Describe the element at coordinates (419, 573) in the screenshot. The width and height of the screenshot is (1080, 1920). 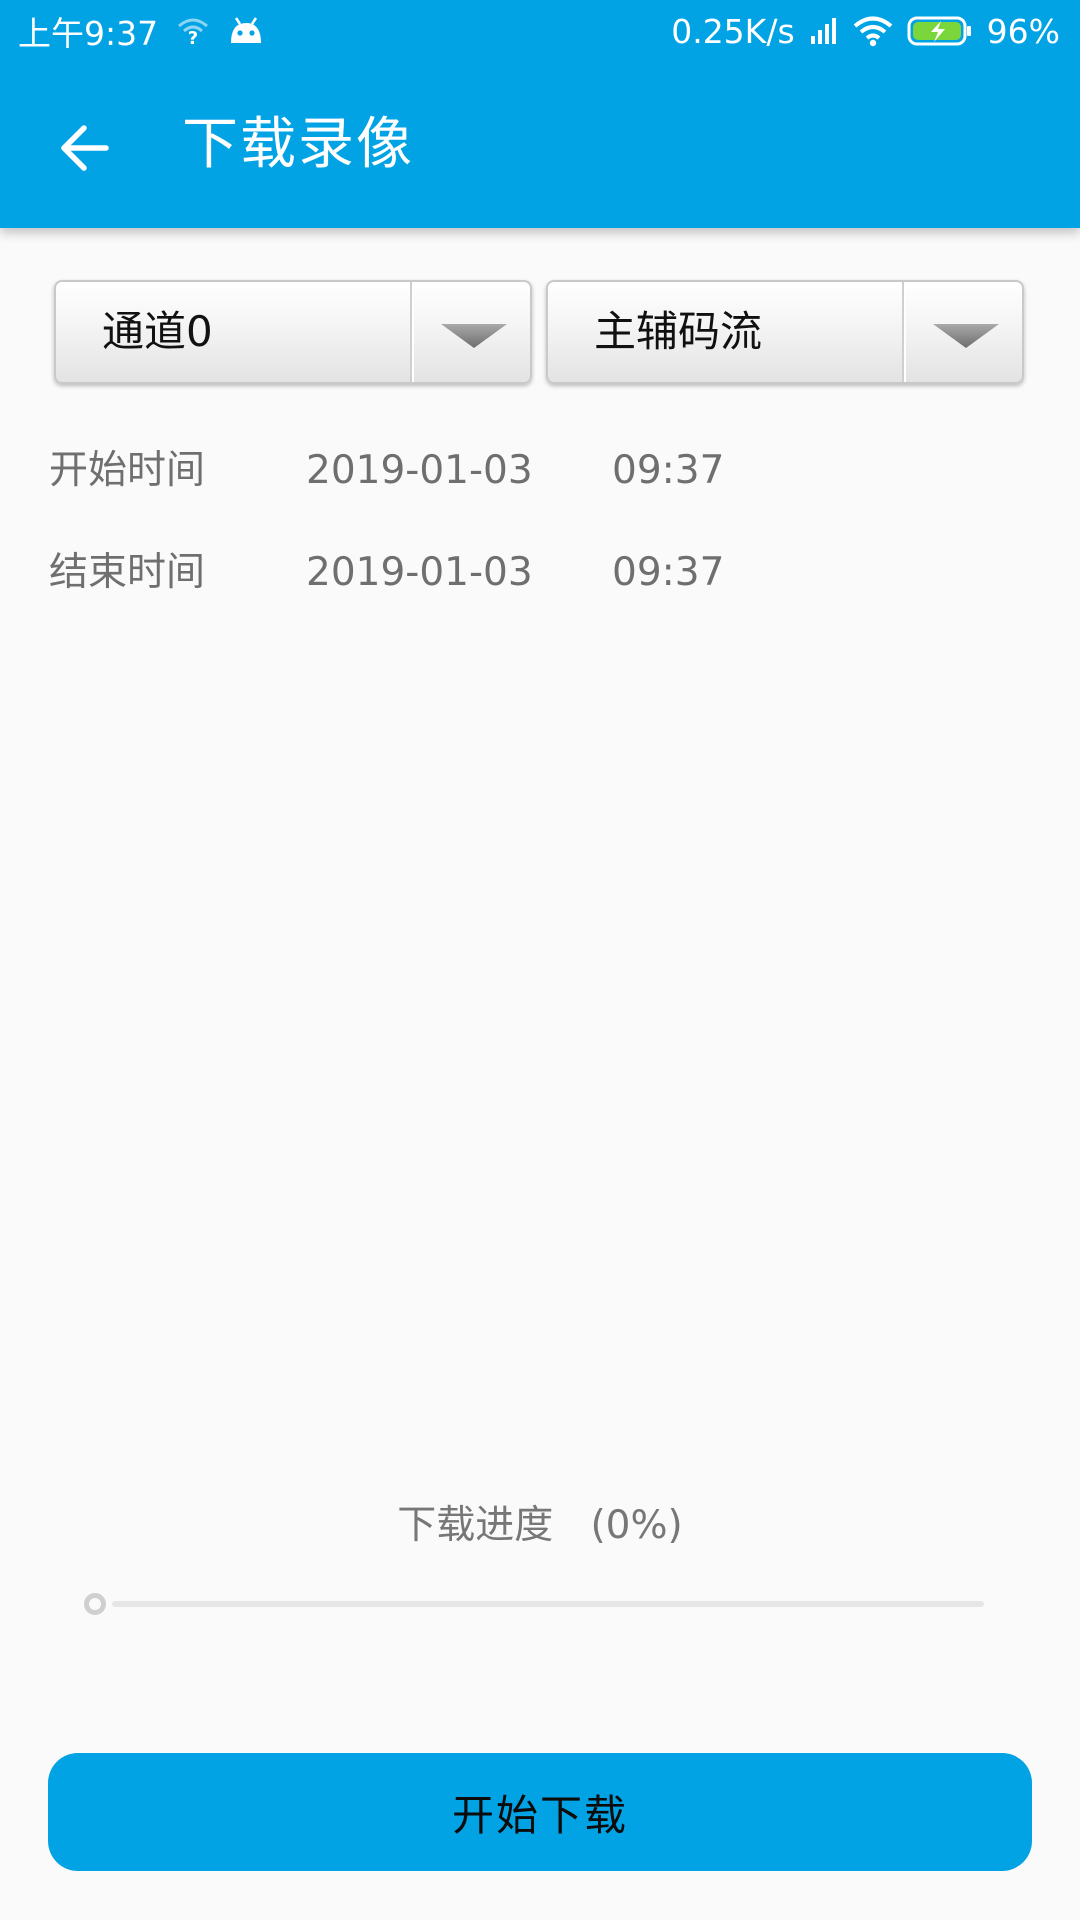
I see `end-date: 2019-01-03` at that location.